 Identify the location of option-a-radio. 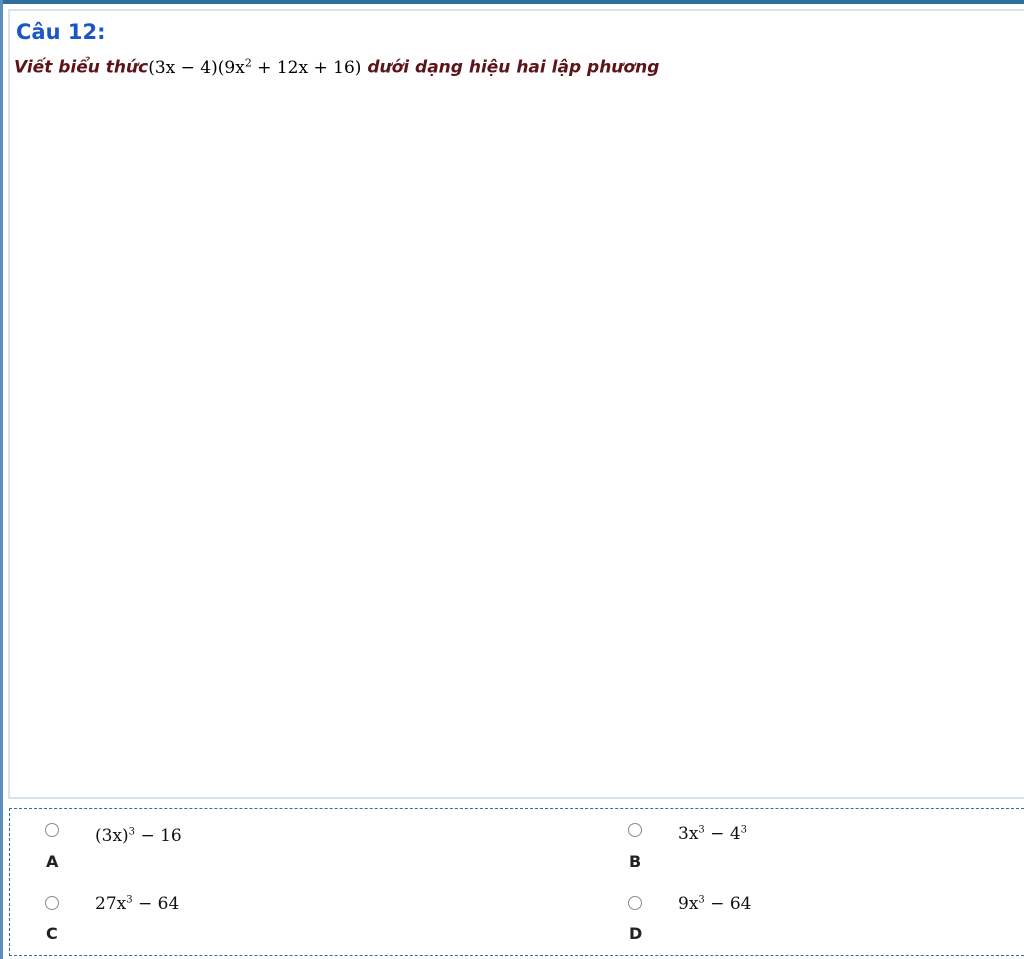
(52, 830).